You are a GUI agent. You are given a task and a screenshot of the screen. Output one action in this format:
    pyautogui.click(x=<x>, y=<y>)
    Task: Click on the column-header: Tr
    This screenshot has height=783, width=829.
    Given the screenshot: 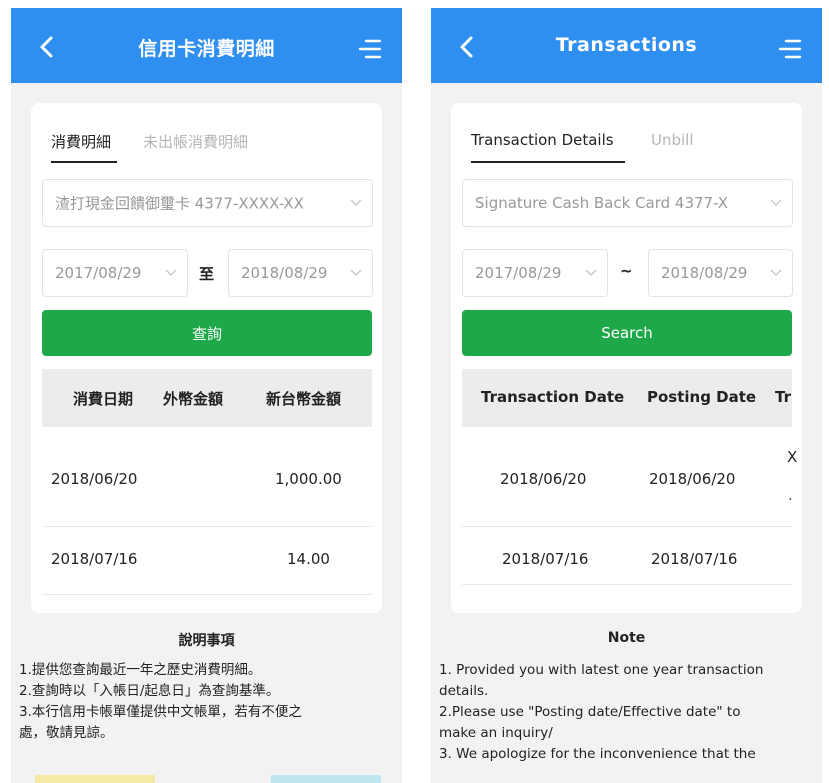 What is the action you would take?
    pyautogui.click(x=783, y=397)
    